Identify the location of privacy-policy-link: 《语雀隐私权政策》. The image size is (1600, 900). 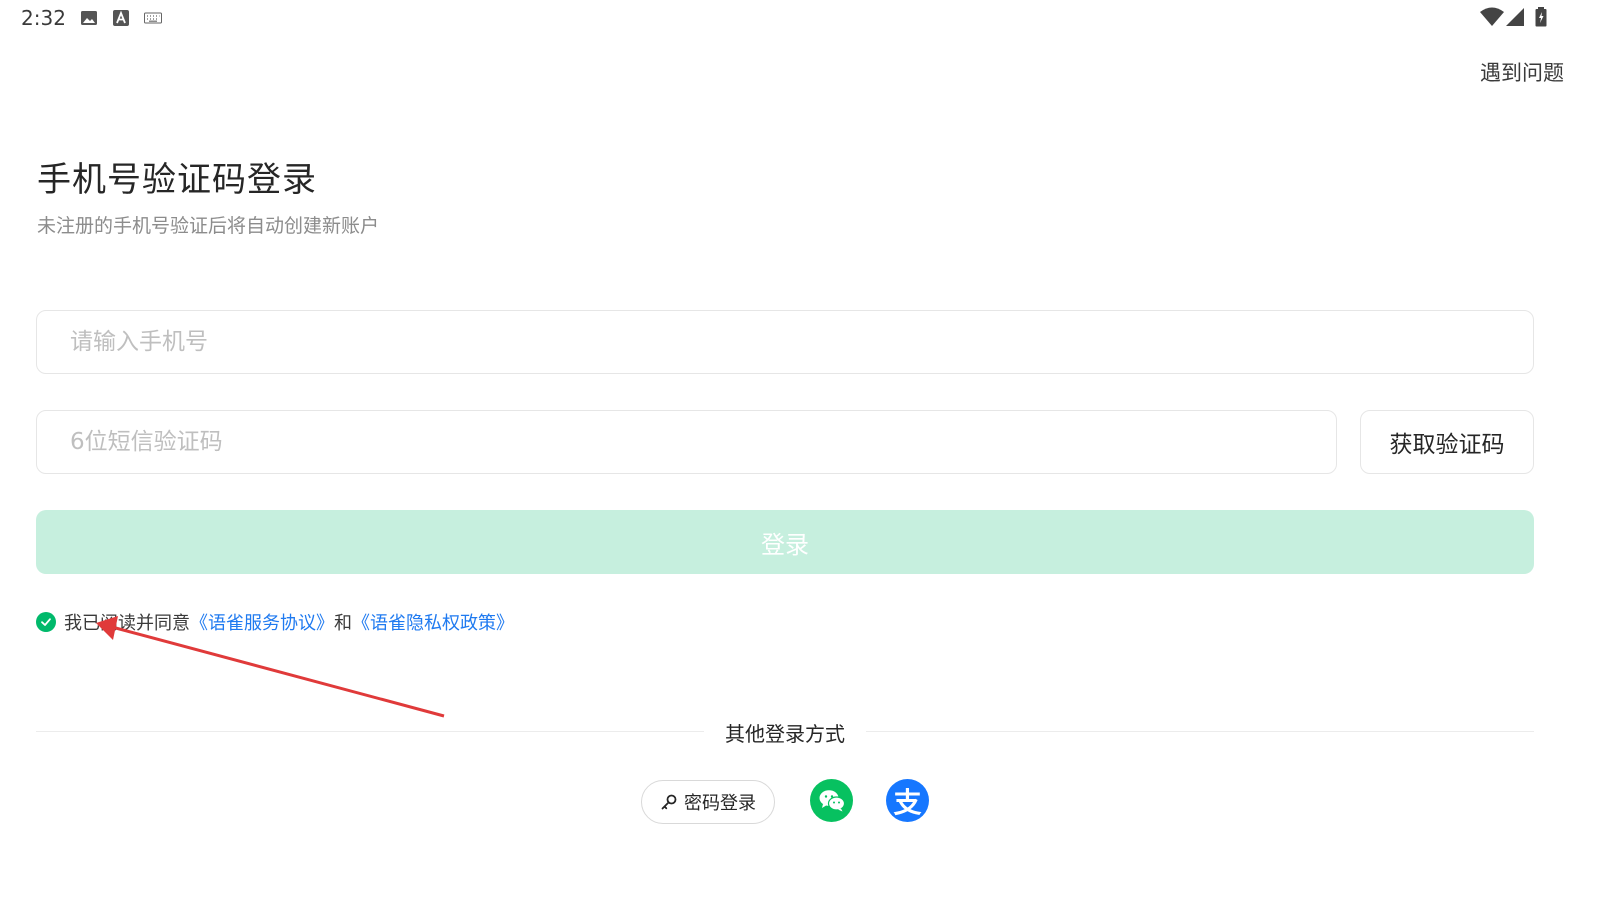
(433, 622).